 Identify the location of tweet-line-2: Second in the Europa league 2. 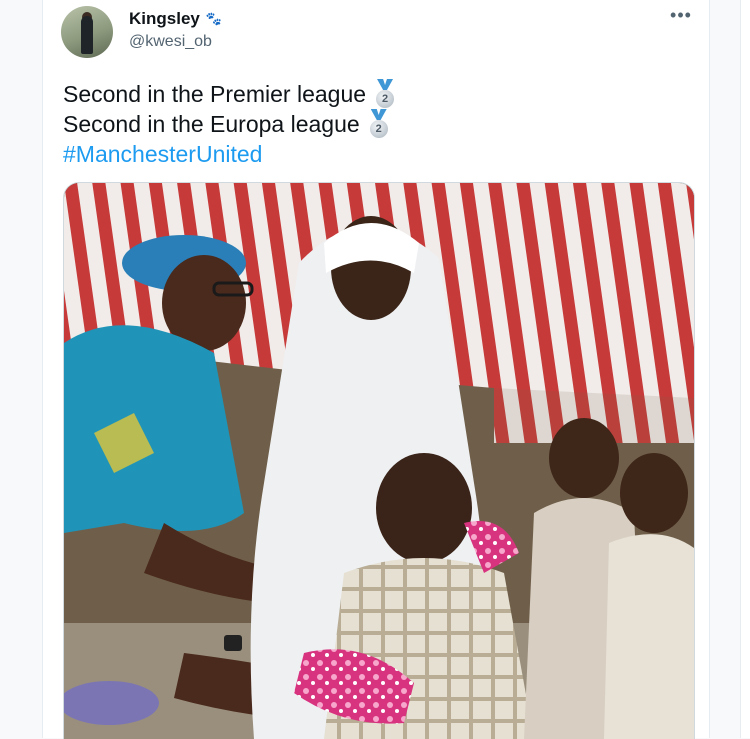
(229, 124).